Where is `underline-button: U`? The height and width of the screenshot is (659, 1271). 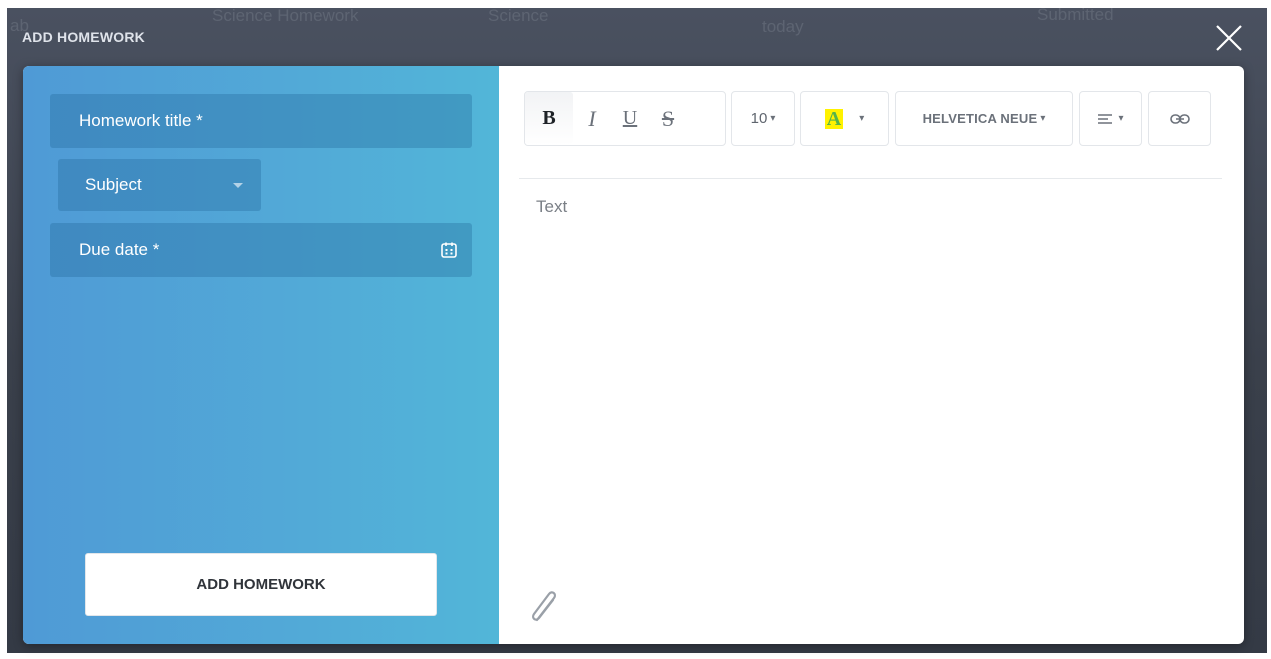
underline-button: U is located at coordinates (630, 118).